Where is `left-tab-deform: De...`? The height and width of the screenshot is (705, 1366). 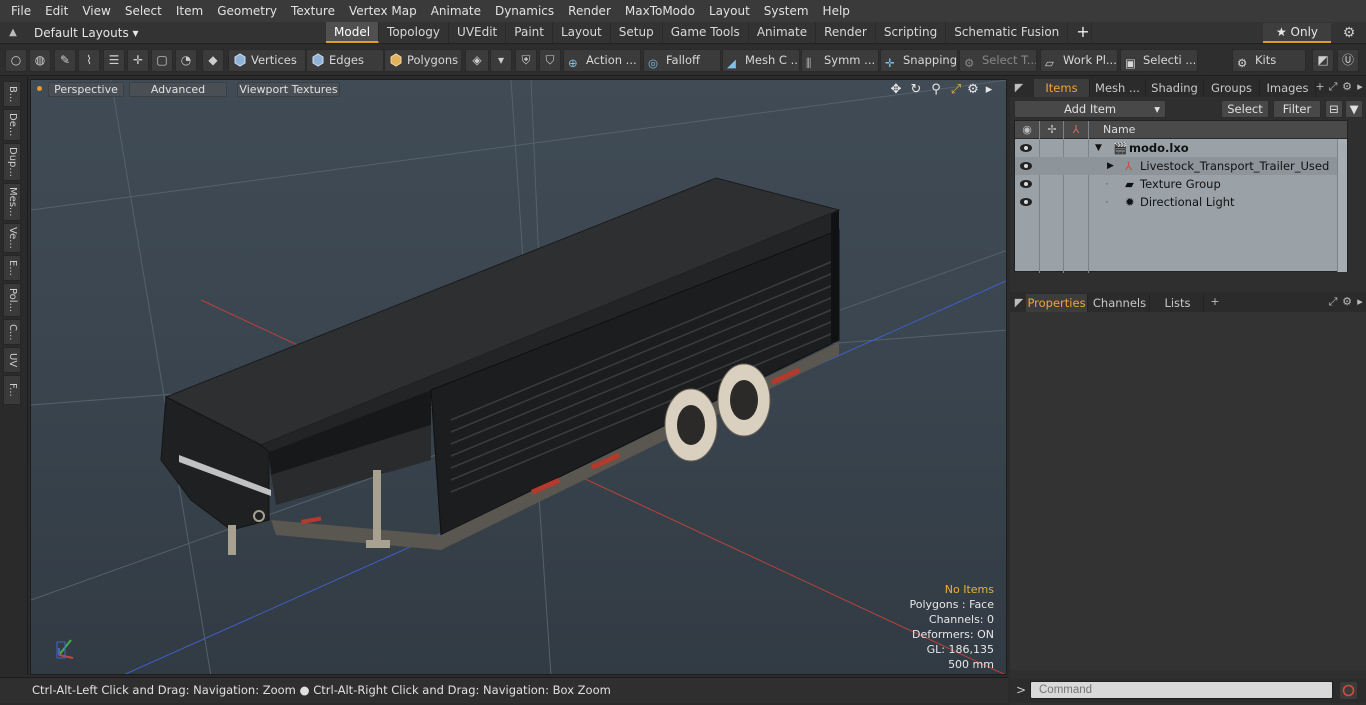 left-tab-deform: De... is located at coordinates (12, 125).